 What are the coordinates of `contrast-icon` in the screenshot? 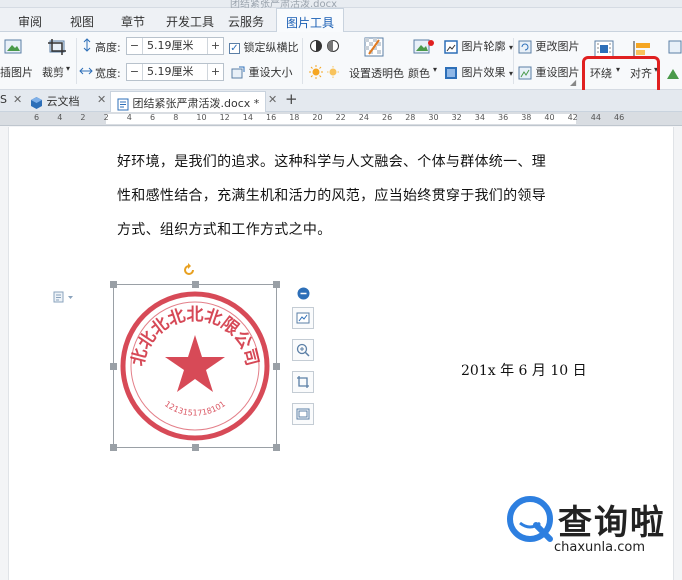 It's located at (316, 46).